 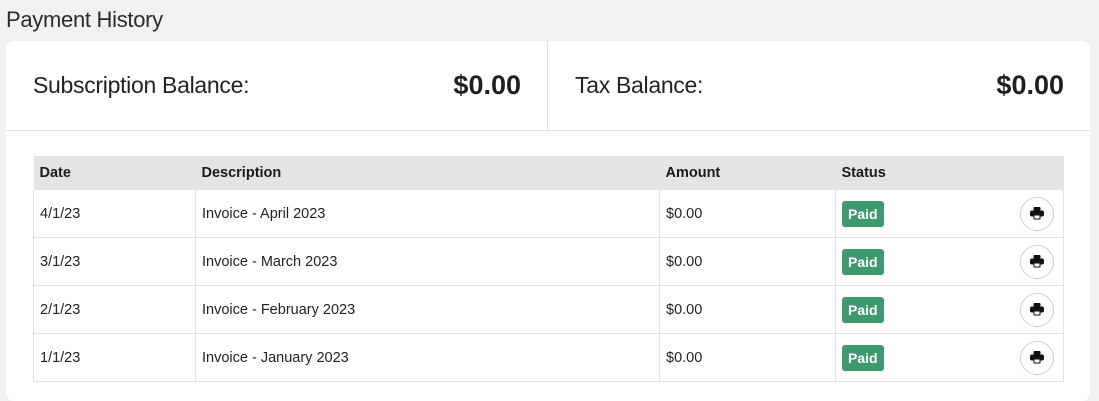 I want to click on row-date: 1/1/23, so click(x=114, y=357).